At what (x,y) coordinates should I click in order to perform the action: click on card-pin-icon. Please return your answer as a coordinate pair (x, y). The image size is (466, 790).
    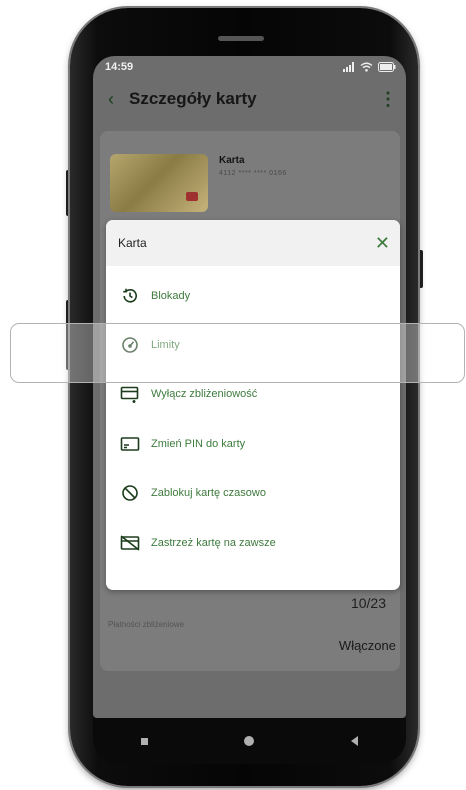
    Looking at the image, I should click on (130, 444).